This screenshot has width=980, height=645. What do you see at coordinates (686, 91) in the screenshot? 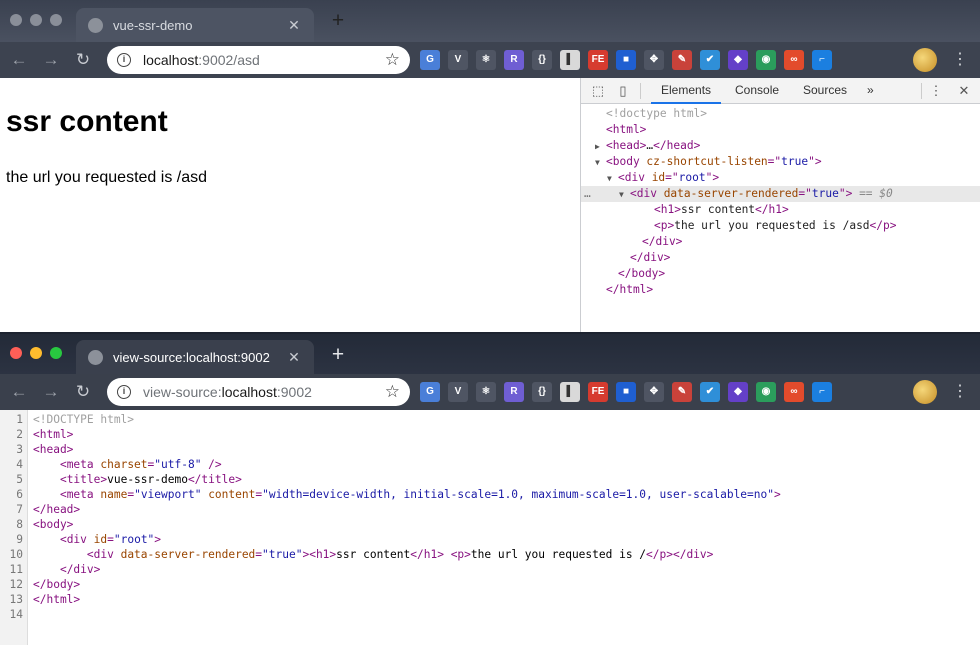
I see `tab-elements: Elements` at bounding box center [686, 91].